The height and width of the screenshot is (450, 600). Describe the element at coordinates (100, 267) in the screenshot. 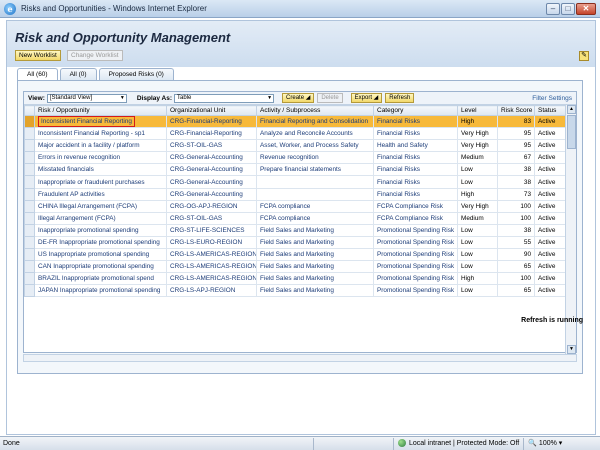

I see `risk-link: CAN Inappropriate promotional spending` at that location.